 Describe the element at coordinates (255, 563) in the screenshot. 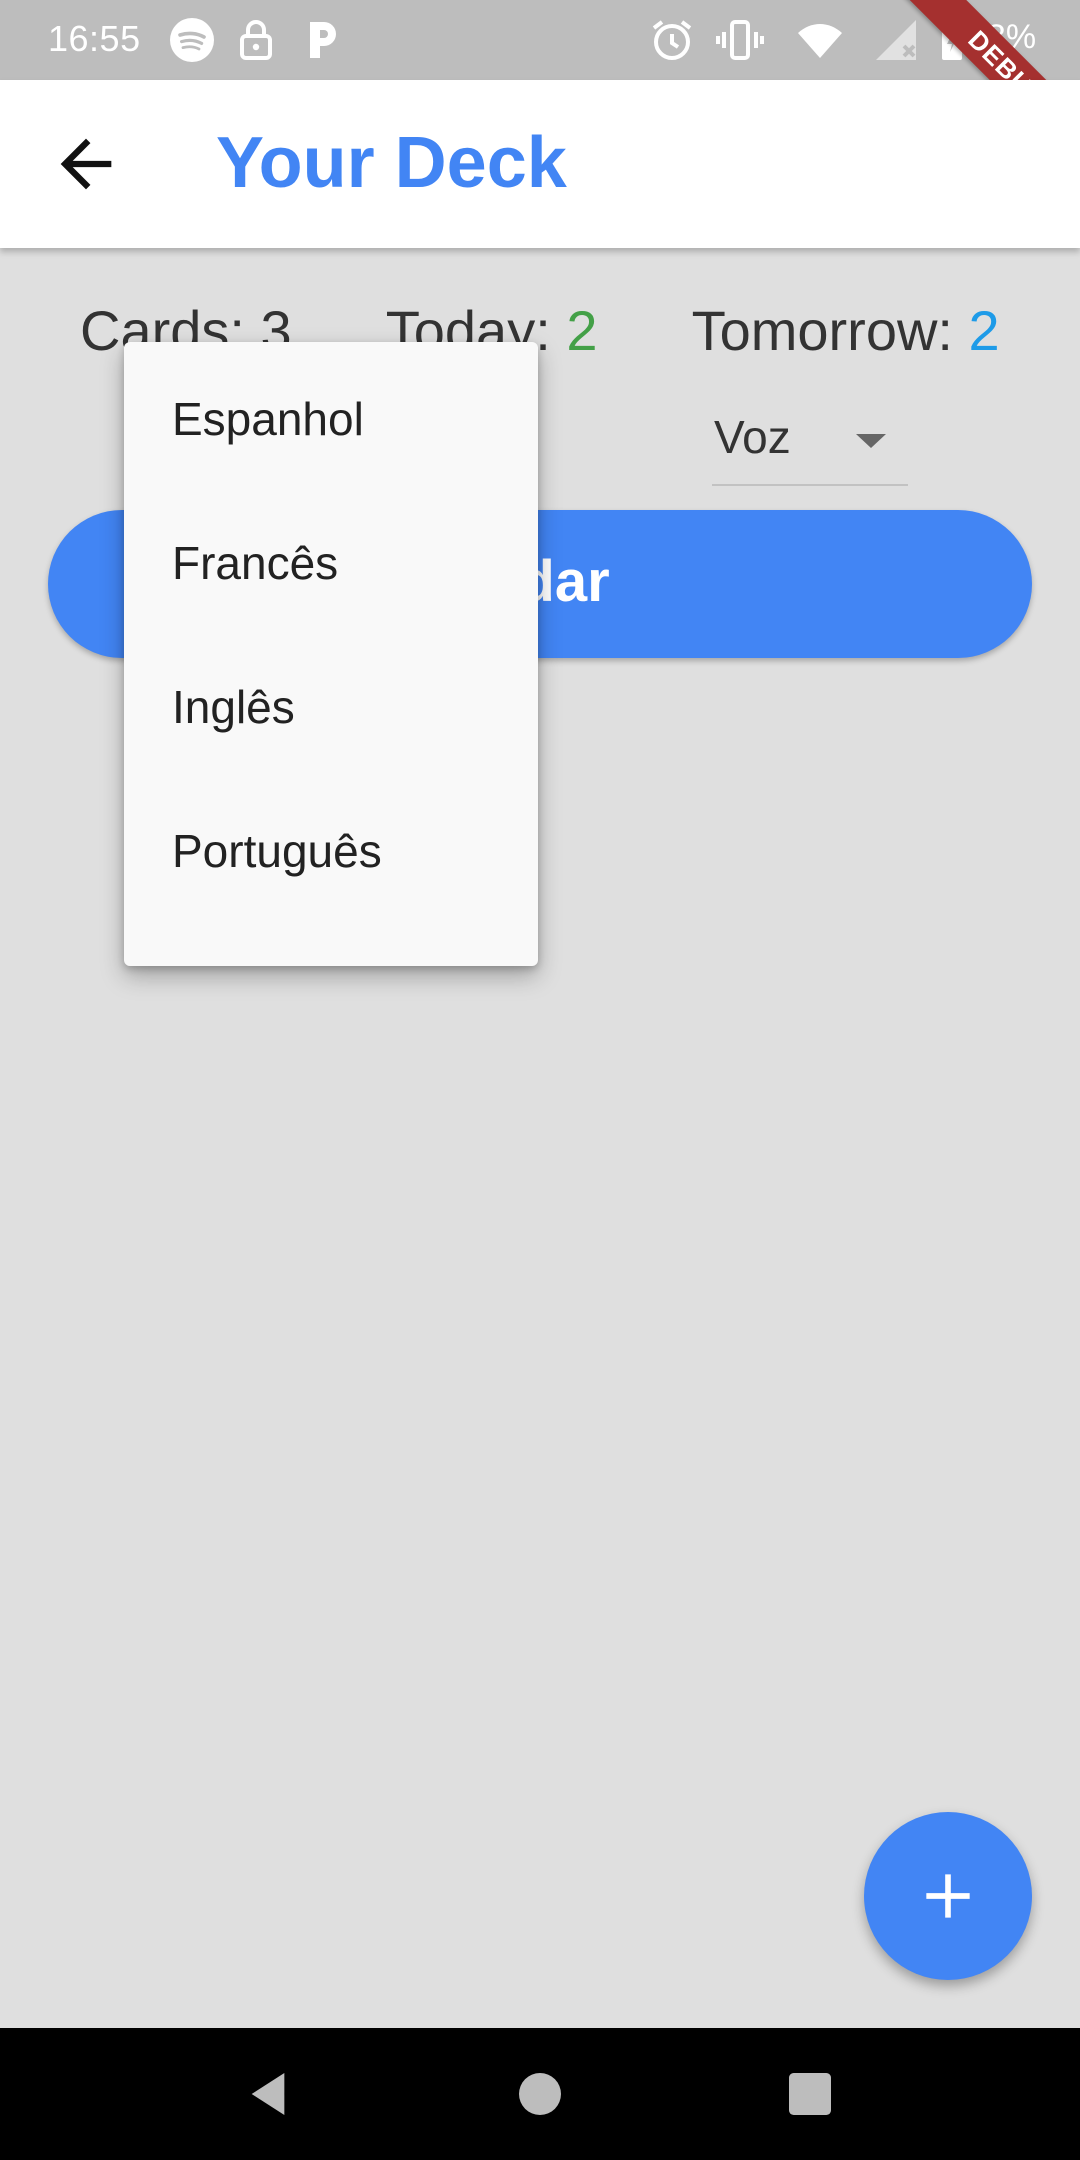

I see `menu-item-label: Francês` at that location.